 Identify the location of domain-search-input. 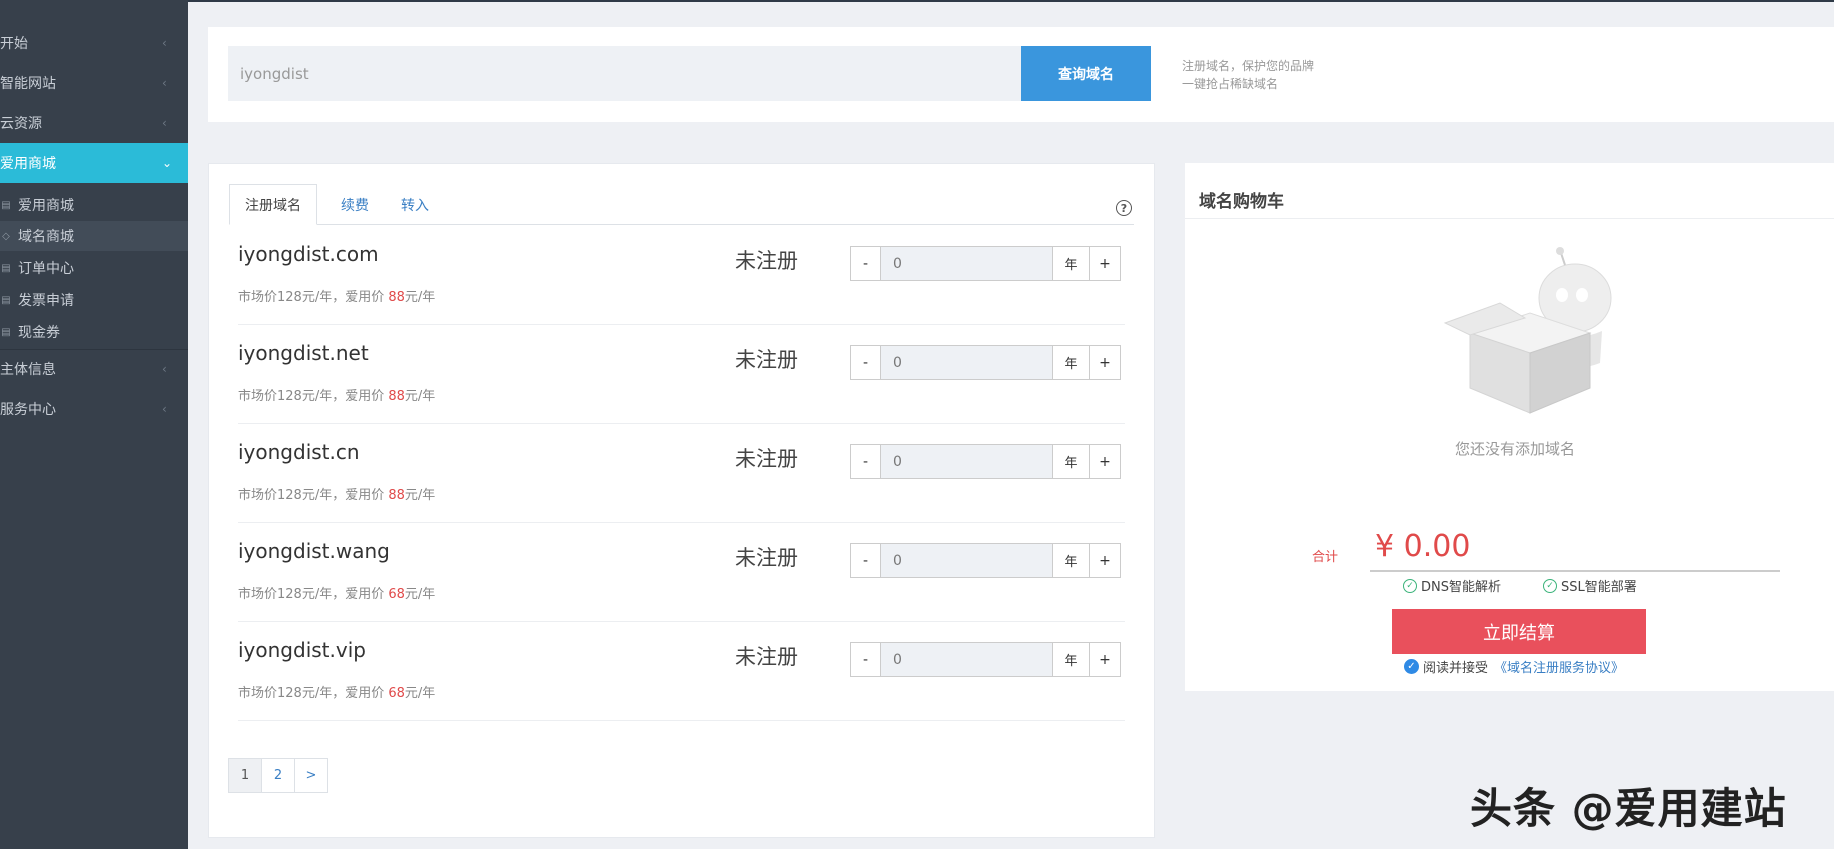
(624, 73).